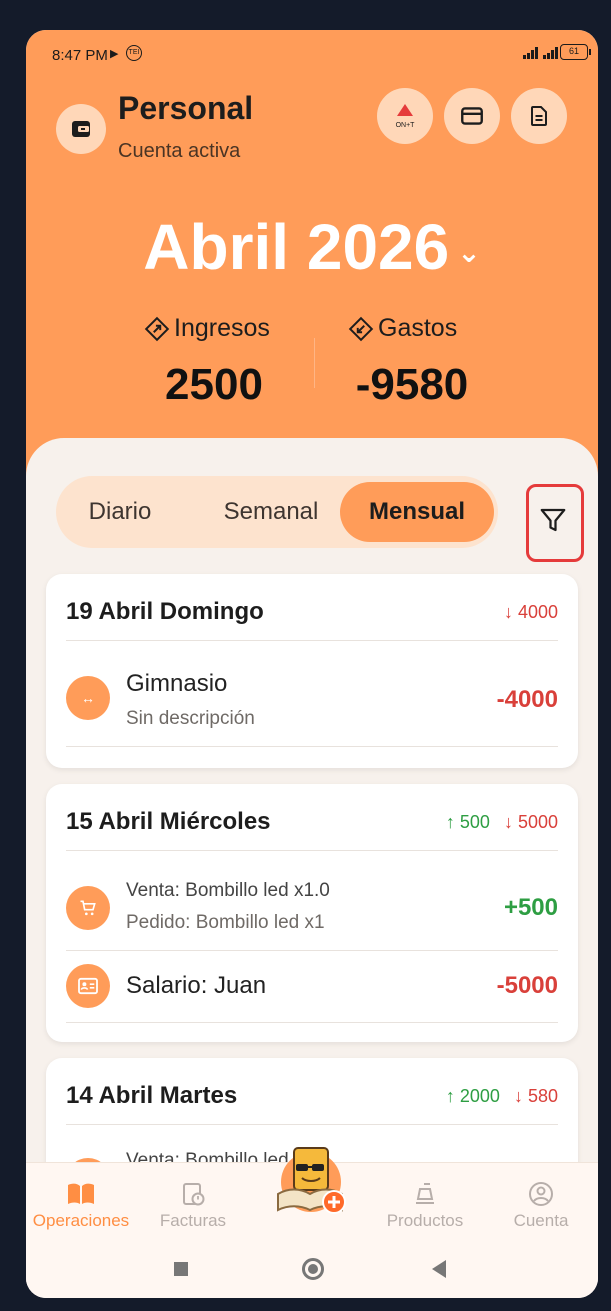 The width and height of the screenshot is (611, 1311). What do you see at coordinates (405, 116) in the screenshot?
I see `brand-button: ON+T` at bounding box center [405, 116].